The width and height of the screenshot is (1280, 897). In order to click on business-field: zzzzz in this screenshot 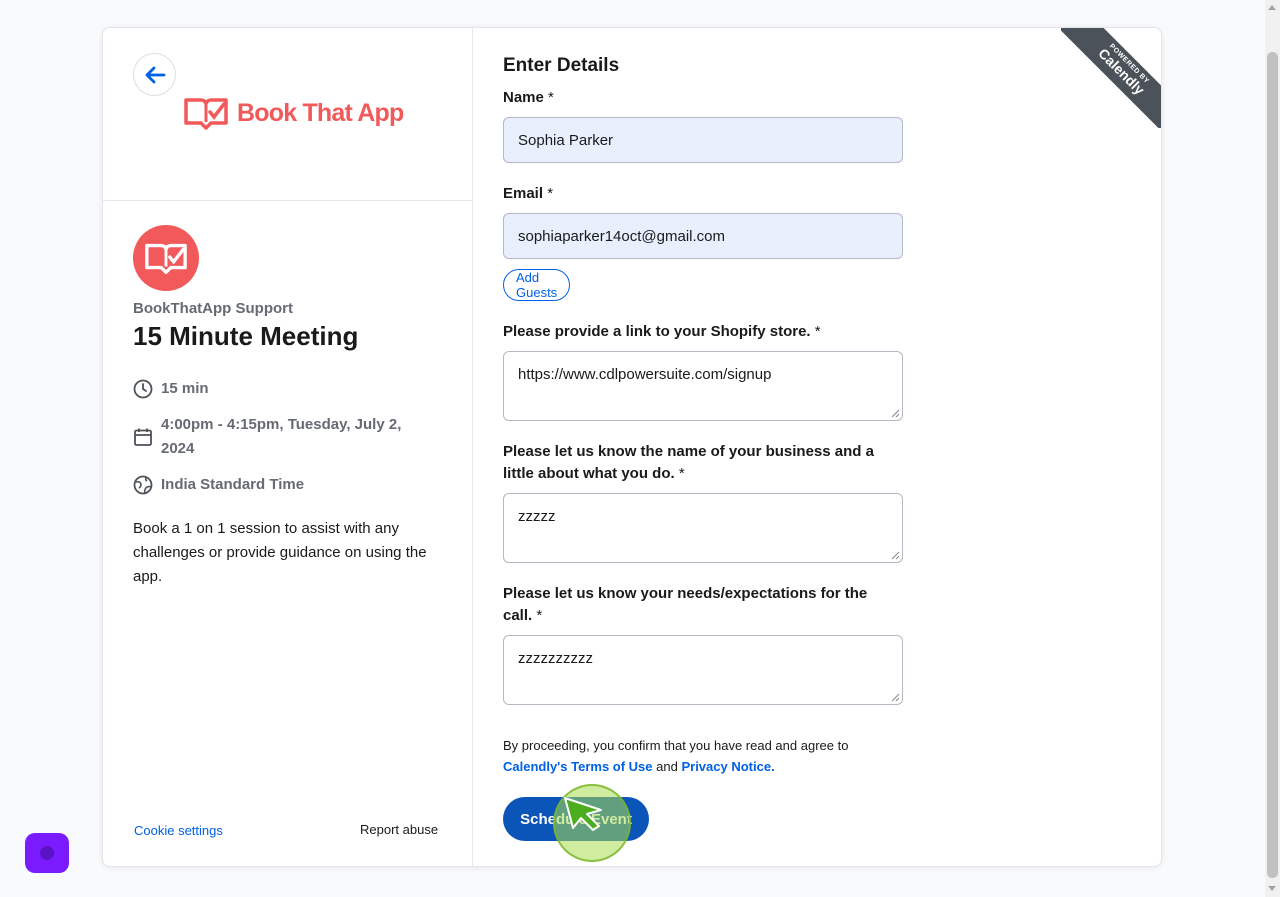, I will do `click(703, 528)`.